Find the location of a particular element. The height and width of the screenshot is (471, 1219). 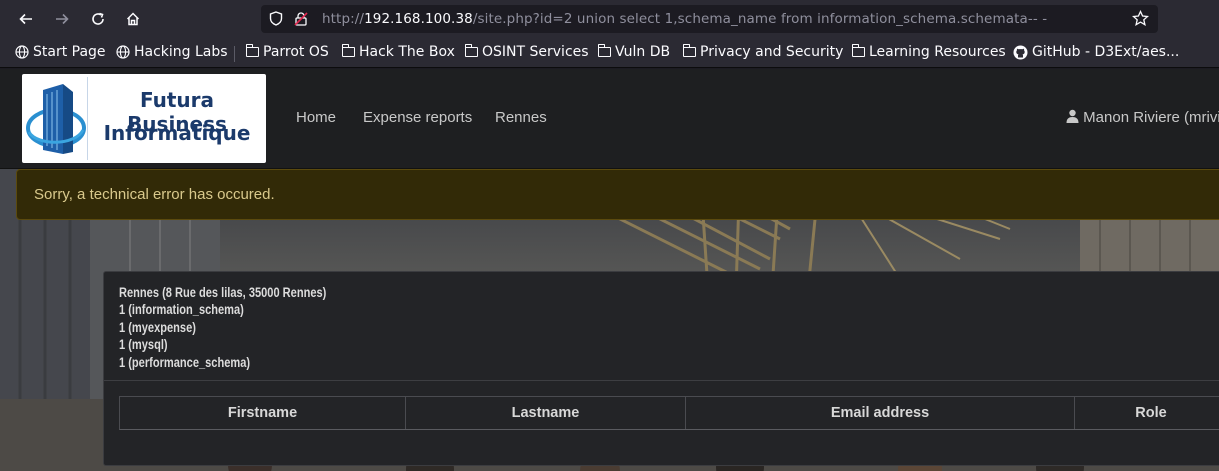

arrow-right-icon is located at coordinates (62, 19).